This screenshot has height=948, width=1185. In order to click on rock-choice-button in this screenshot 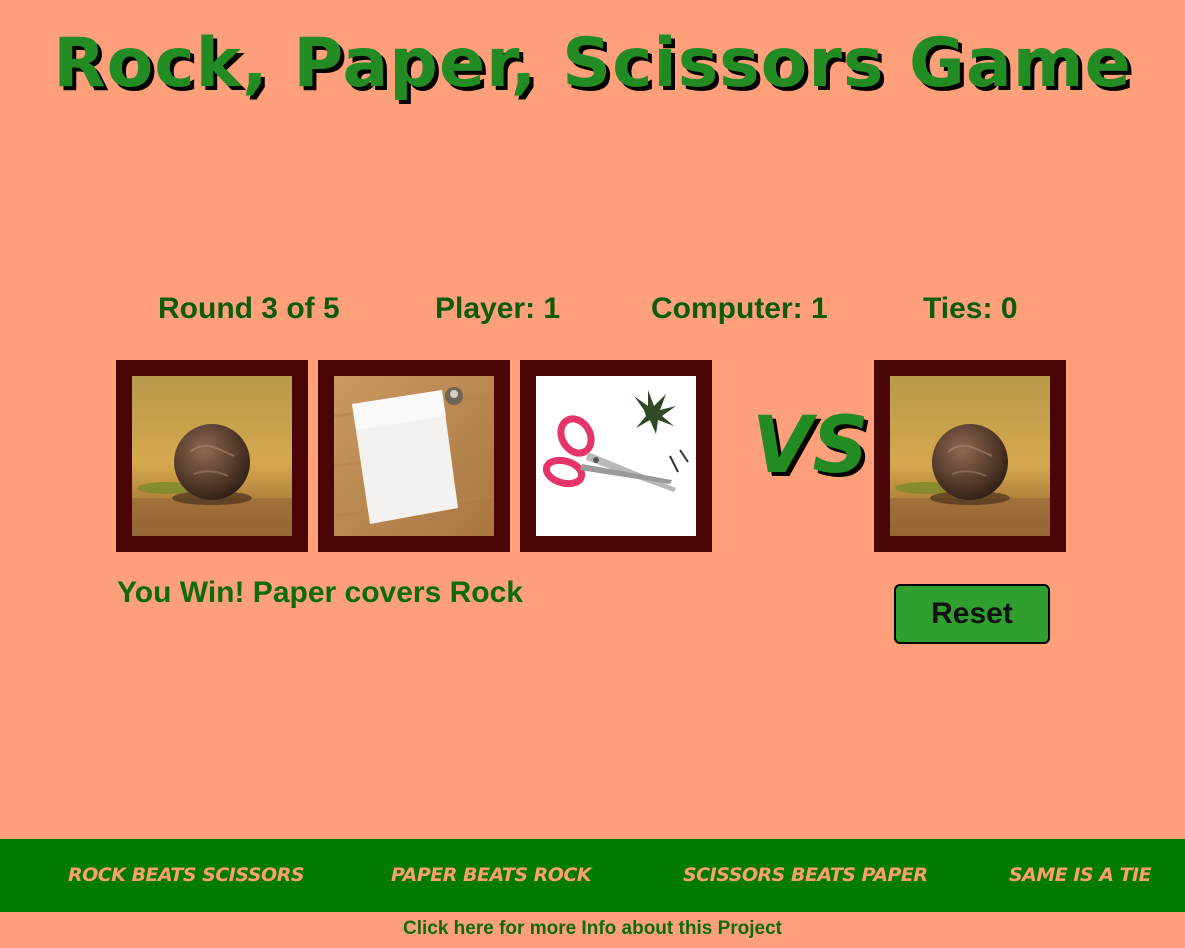, I will do `click(212, 456)`.